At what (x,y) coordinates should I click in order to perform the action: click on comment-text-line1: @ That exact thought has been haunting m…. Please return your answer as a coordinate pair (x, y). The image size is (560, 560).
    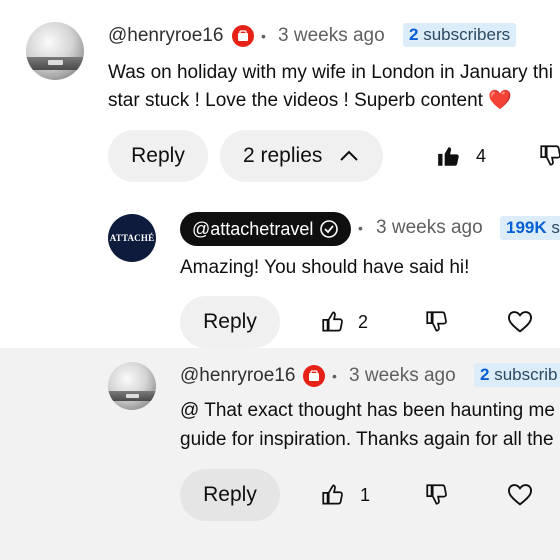
    Looking at the image, I should click on (367, 410).